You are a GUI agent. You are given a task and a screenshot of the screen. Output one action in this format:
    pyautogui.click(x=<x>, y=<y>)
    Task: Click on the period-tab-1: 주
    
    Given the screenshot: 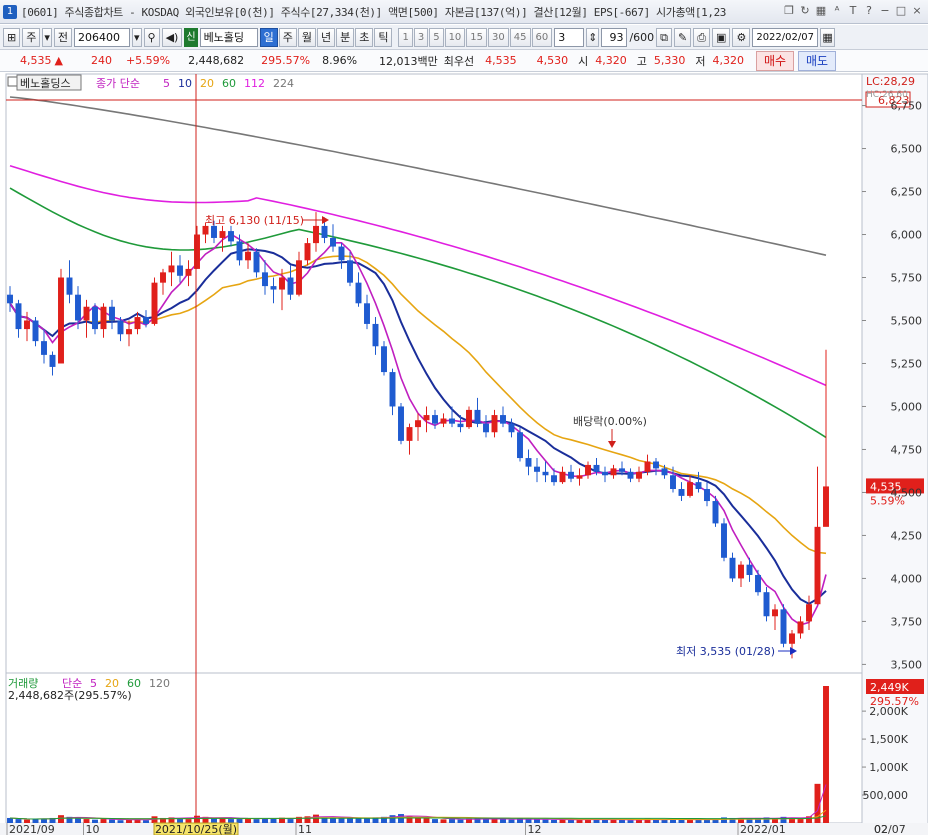 What is the action you would take?
    pyautogui.click(x=287, y=37)
    